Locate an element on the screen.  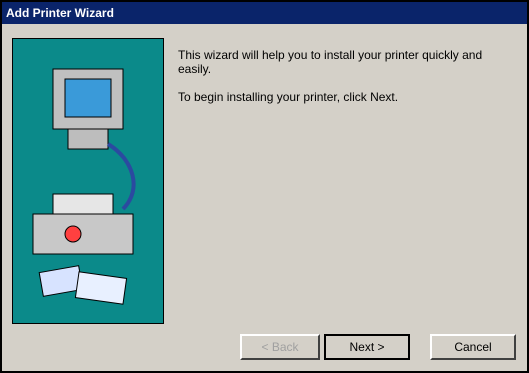
cancel-button: Cancel is located at coordinates (473, 347).